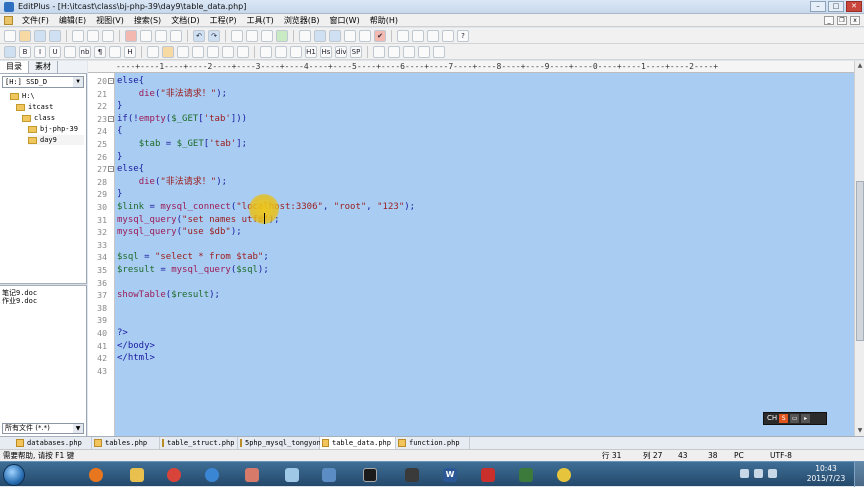 The width and height of the screenshot is (864, 487). I want to click on doc-minimize-icon: _, so click(829, 20).